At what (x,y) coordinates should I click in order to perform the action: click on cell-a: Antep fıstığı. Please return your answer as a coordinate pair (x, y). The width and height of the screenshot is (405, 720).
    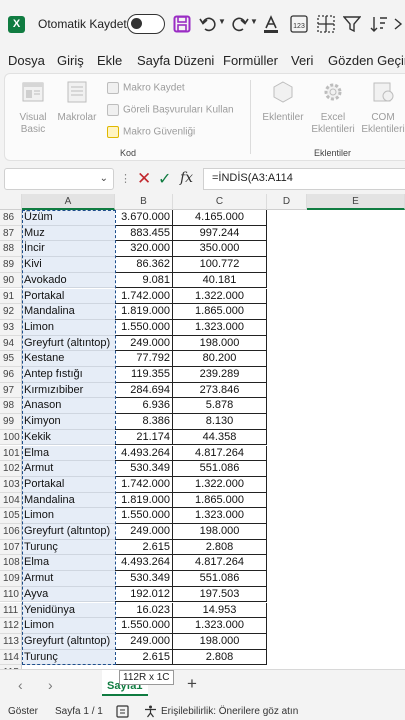
    Looking at the image, I should click on (68, 375).